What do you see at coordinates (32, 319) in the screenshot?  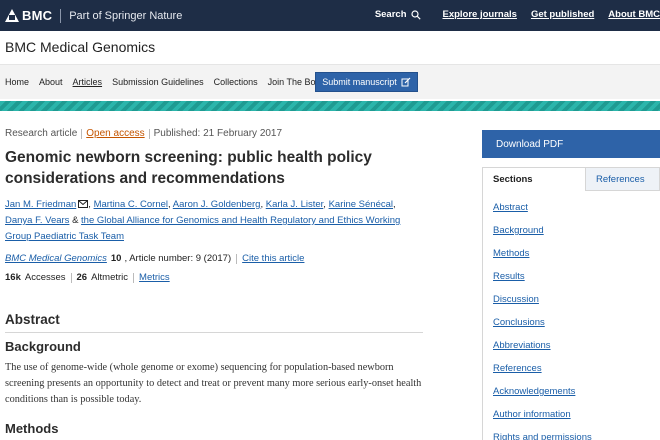 I see `abstract-heading: Abstract` at bounding box center [32, 319].